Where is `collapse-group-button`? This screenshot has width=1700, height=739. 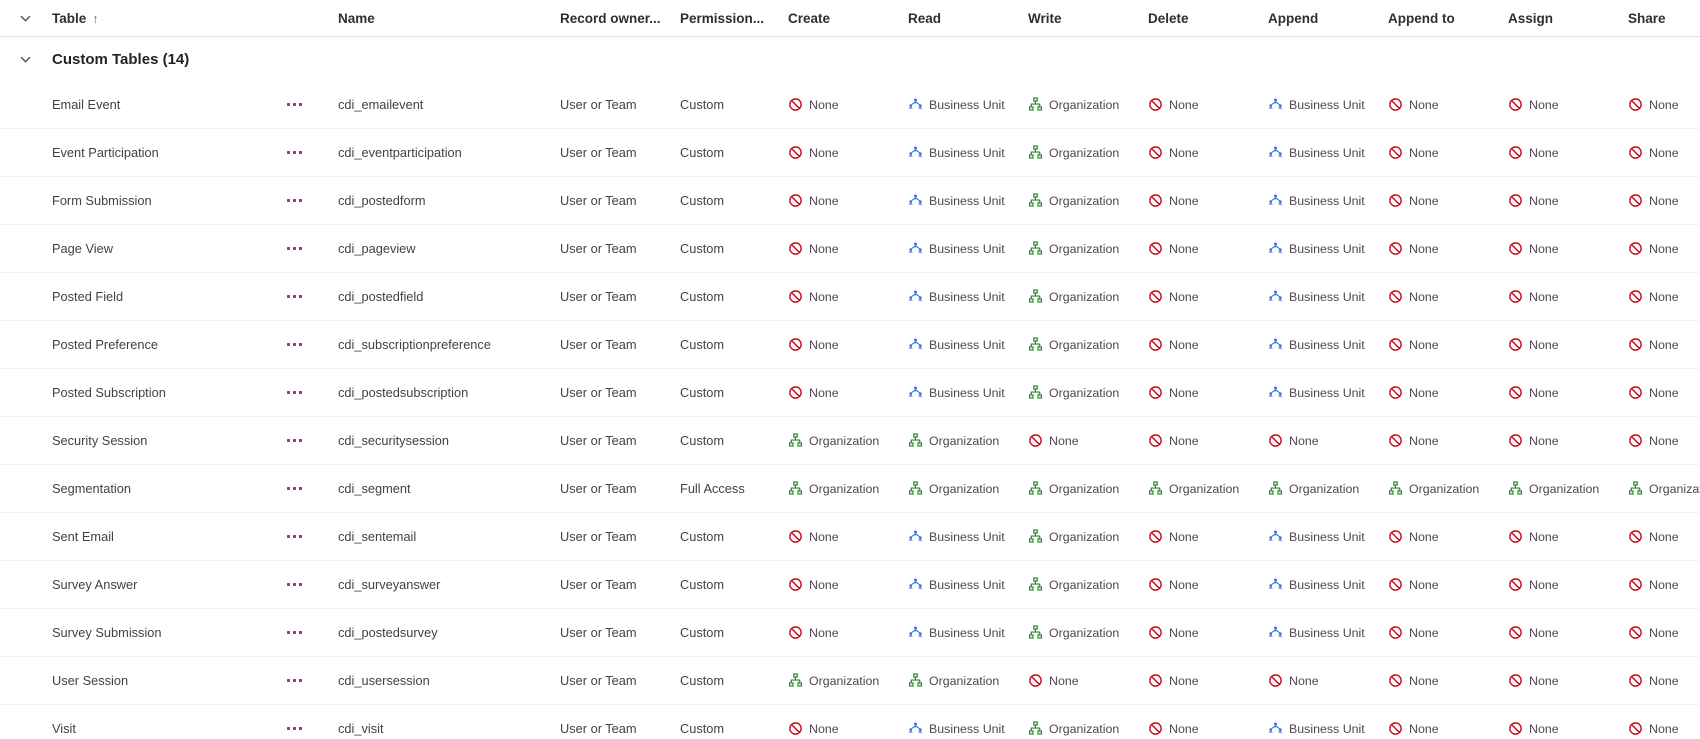
collapse-group-button is located at coordinates (25, 59).